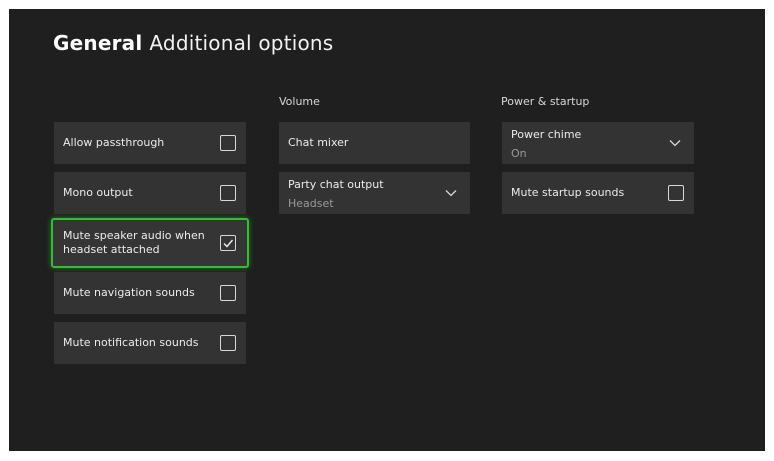 The height and width of the screenshot is (461, 774). I want to click on mute-speaker-audio-label: Mute speaker audio when headset attached, so click(134, 243).